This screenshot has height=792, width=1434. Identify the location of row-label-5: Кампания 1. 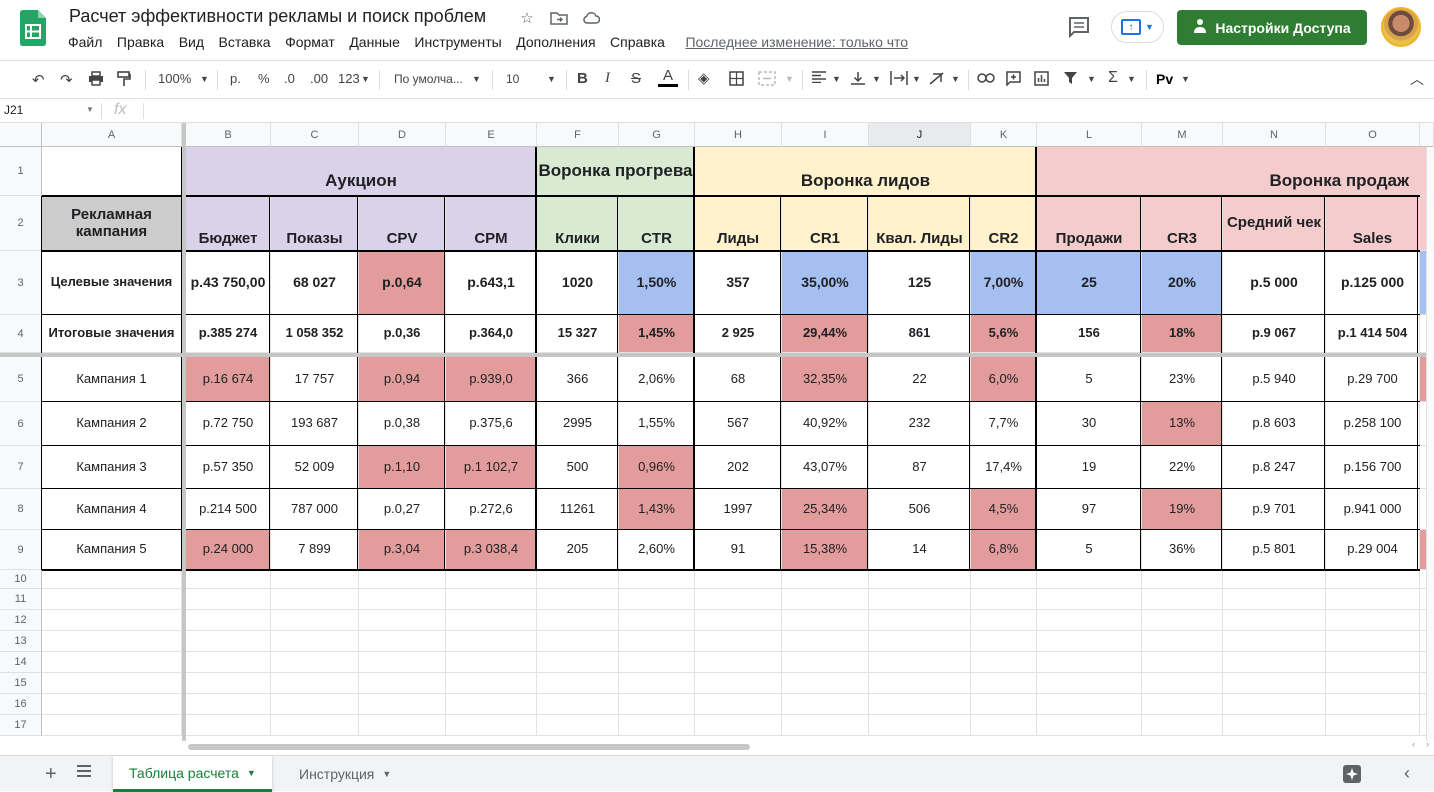
(112, 379).